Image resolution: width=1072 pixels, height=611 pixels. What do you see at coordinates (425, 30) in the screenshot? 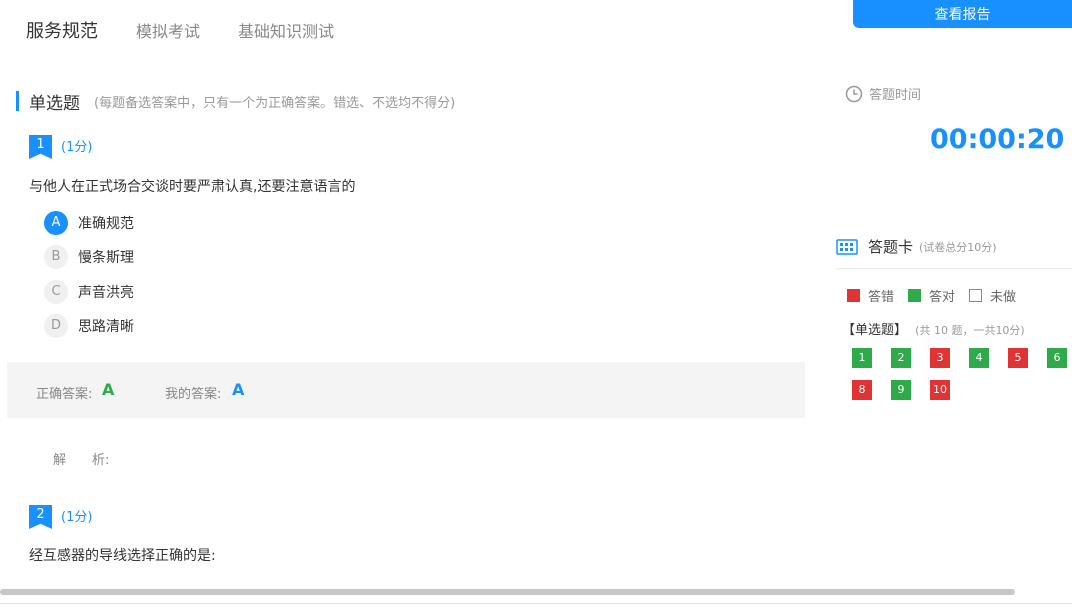
I see `top-nav: 服务规范 模拟考试 基础知识测试` at bounding box center [425, 30].